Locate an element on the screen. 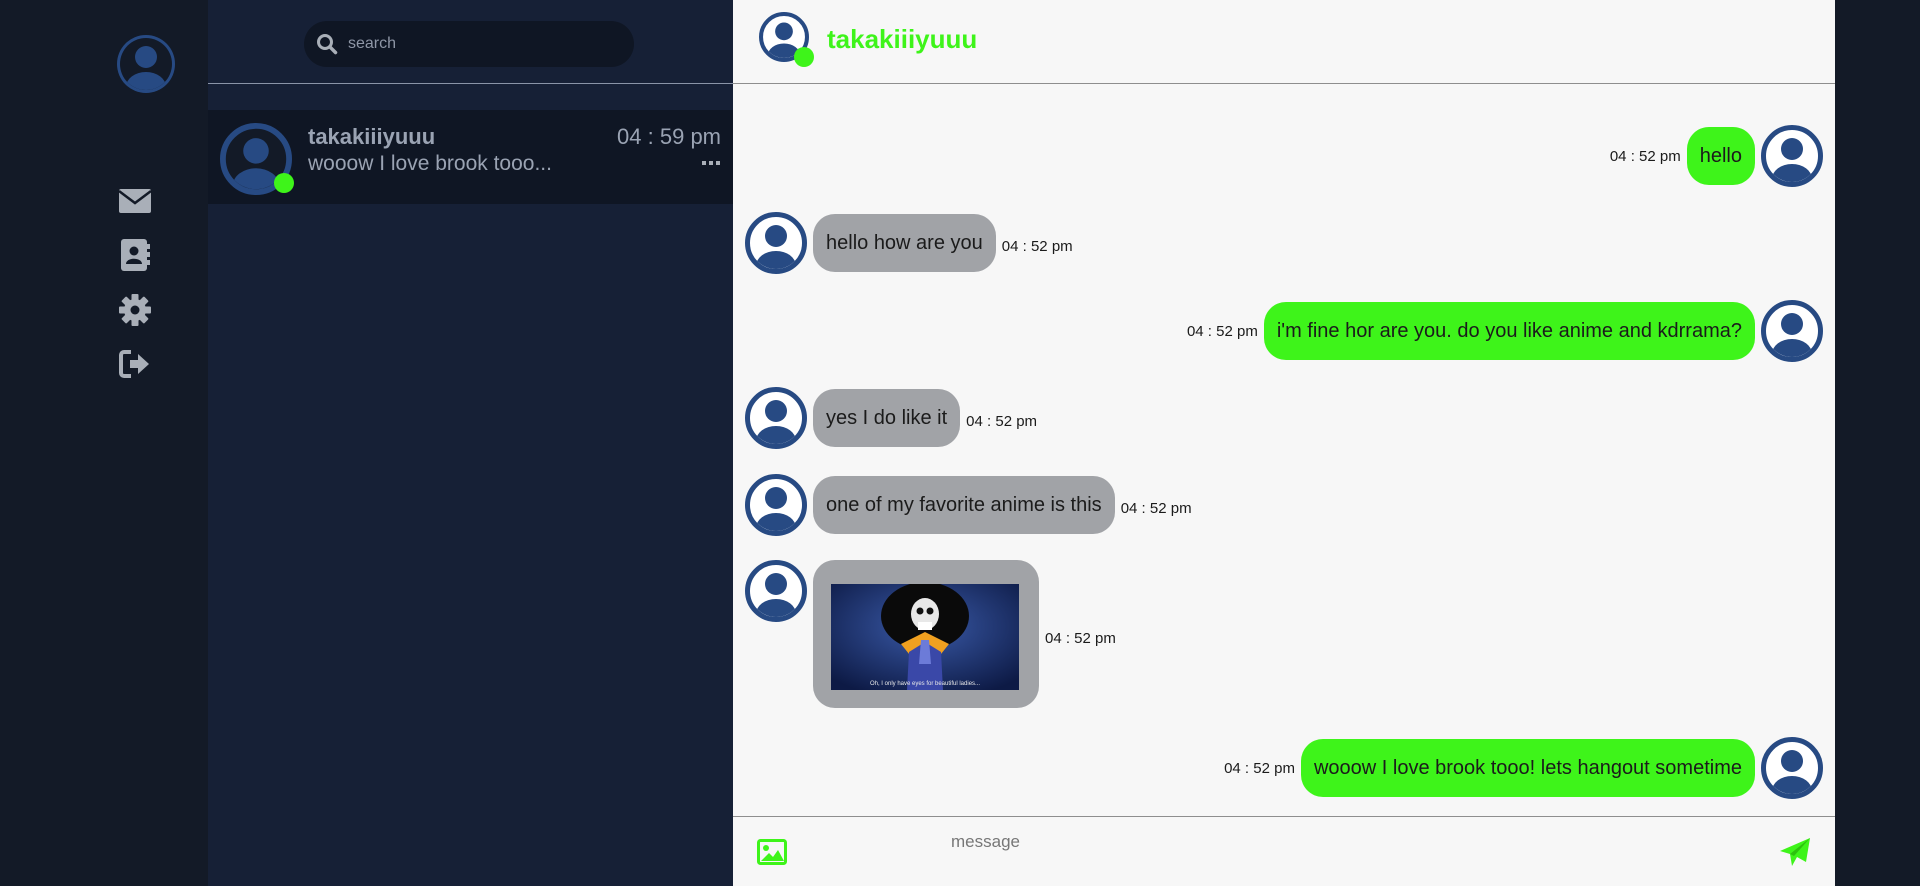  conversation-list-header is located at coordinates (470, 42).